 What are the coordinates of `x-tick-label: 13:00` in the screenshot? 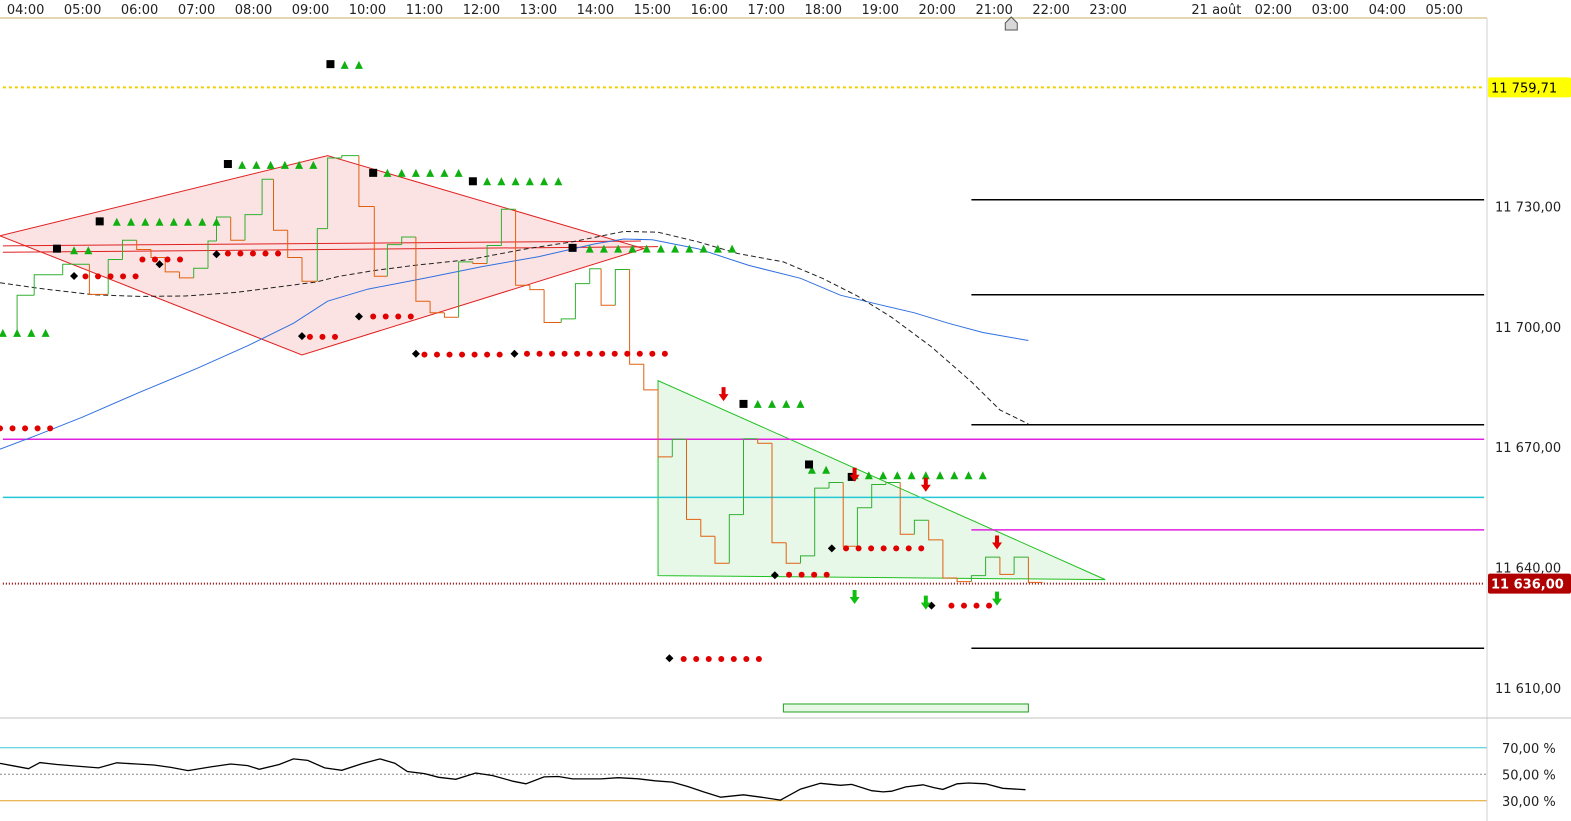 It's located at (538, 10).